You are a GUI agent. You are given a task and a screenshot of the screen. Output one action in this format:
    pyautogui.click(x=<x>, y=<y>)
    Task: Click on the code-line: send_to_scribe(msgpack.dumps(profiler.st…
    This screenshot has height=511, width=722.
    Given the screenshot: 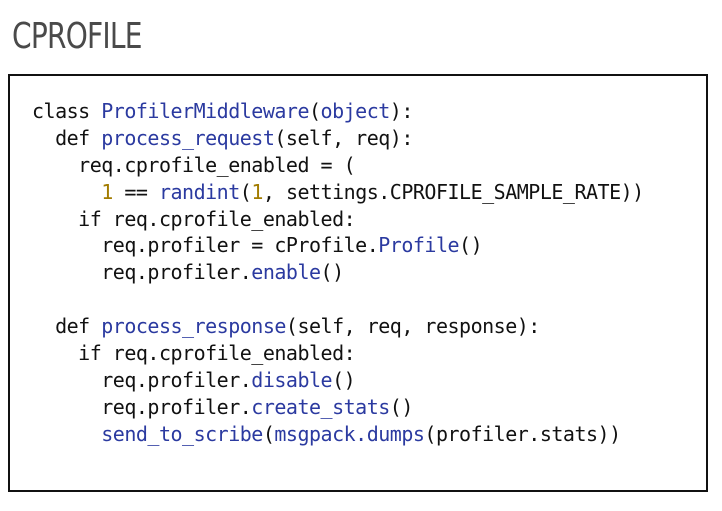 What is the action you would take?
    pyautogui.click(x=338, y=434)
    